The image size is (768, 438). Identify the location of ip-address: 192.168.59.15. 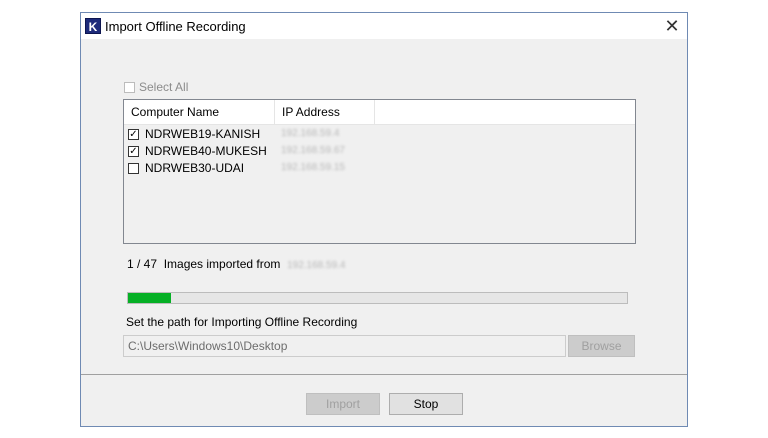
(313, 167).